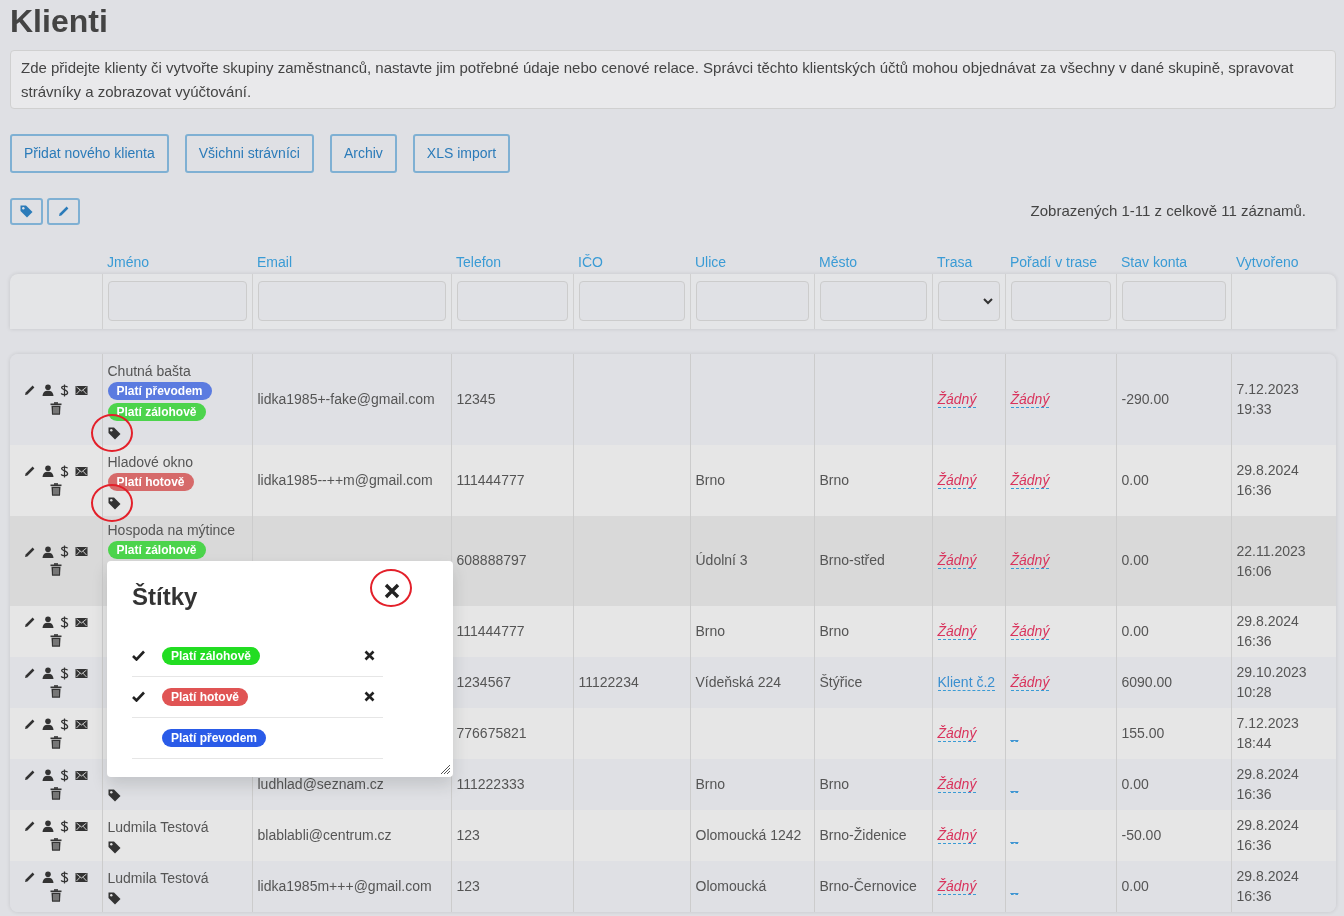  I want to click on tag-option: Platí převodem, so click(214, 737).